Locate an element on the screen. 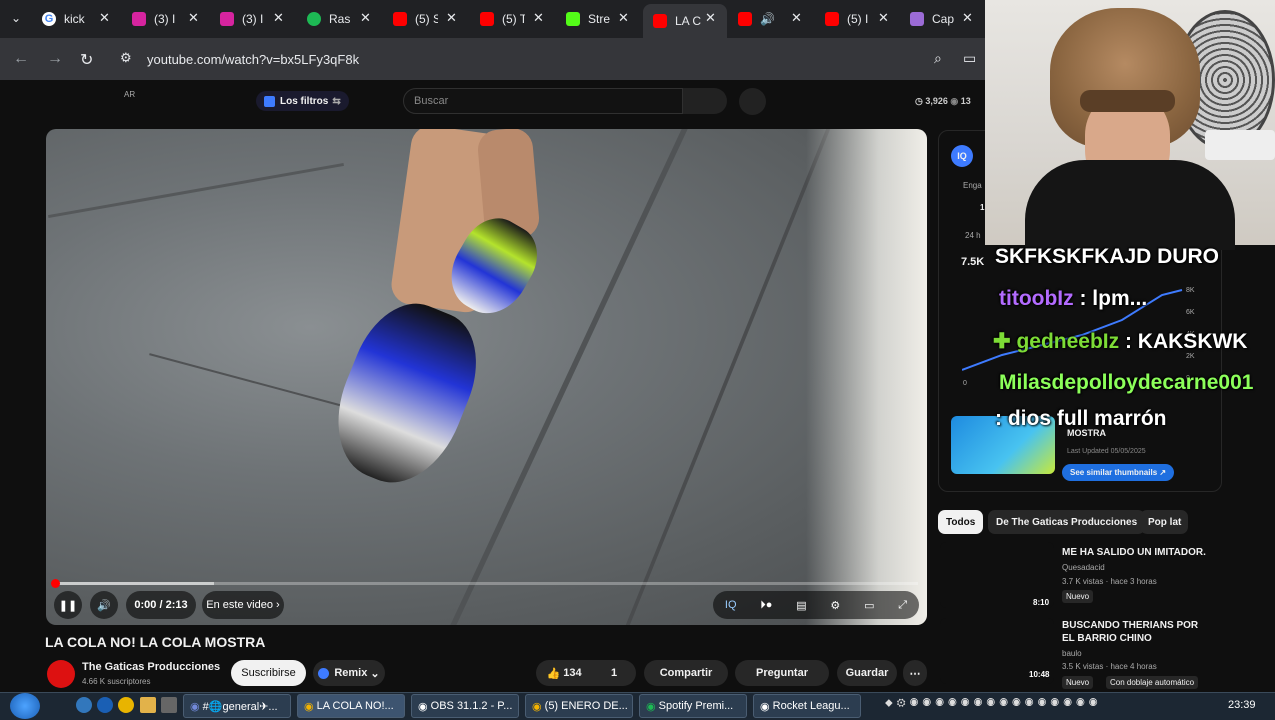  voice-search-button is located at coordinates (752, 101).